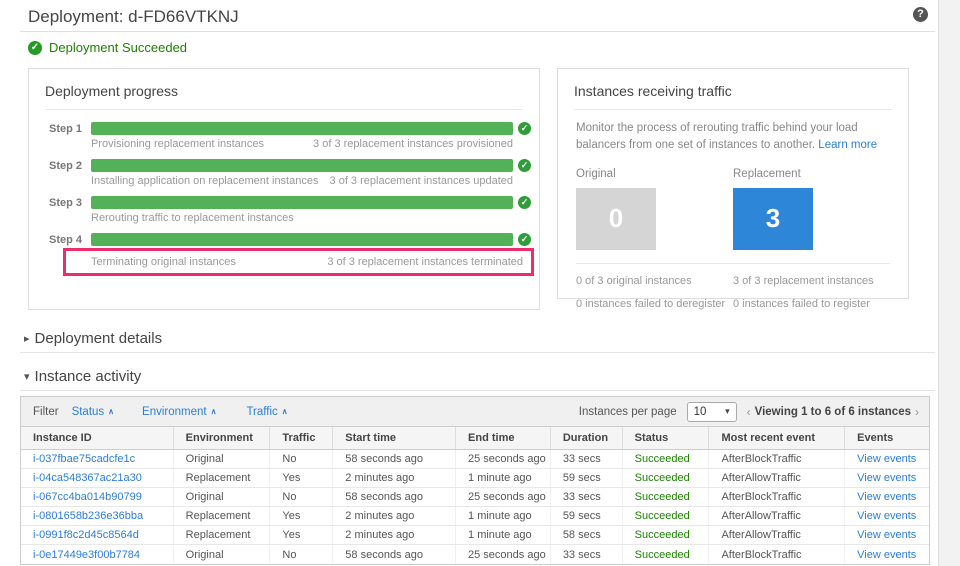 The width and height of the screenshot is (960, 566). Describe the element at coordinates (84, 459) in the screenshot. I see `instance-id-link: i-037fbae75cadcfe1c` at that location.